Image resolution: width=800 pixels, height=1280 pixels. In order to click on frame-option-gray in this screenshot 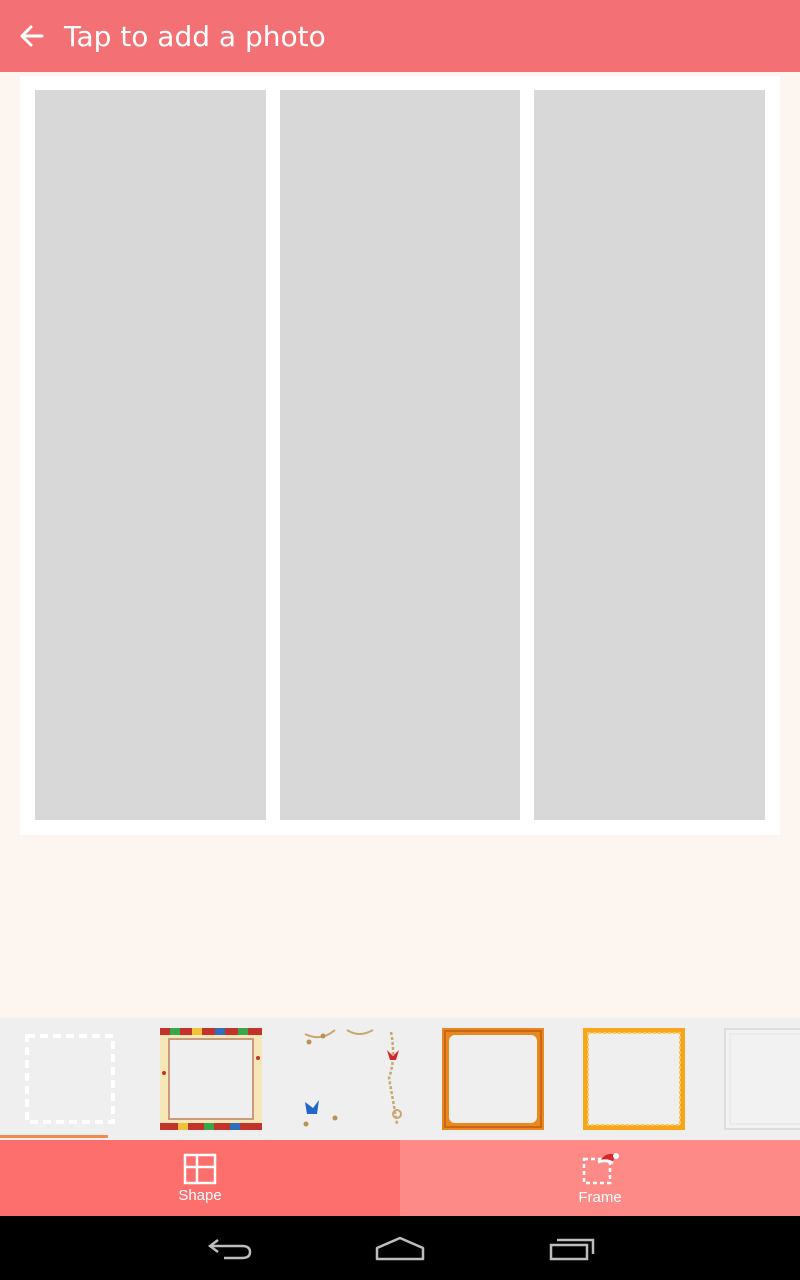, I will do `click(762, 1079)`.